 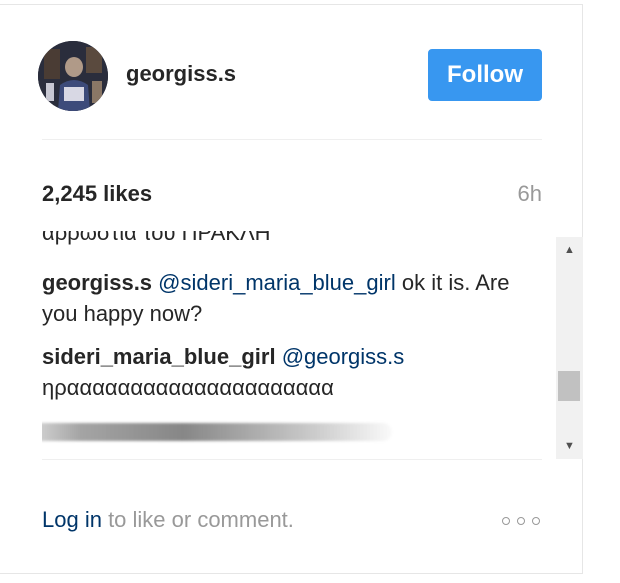 I want to click on post-header: georgiss.s Follow, so click(x=289, y=77).